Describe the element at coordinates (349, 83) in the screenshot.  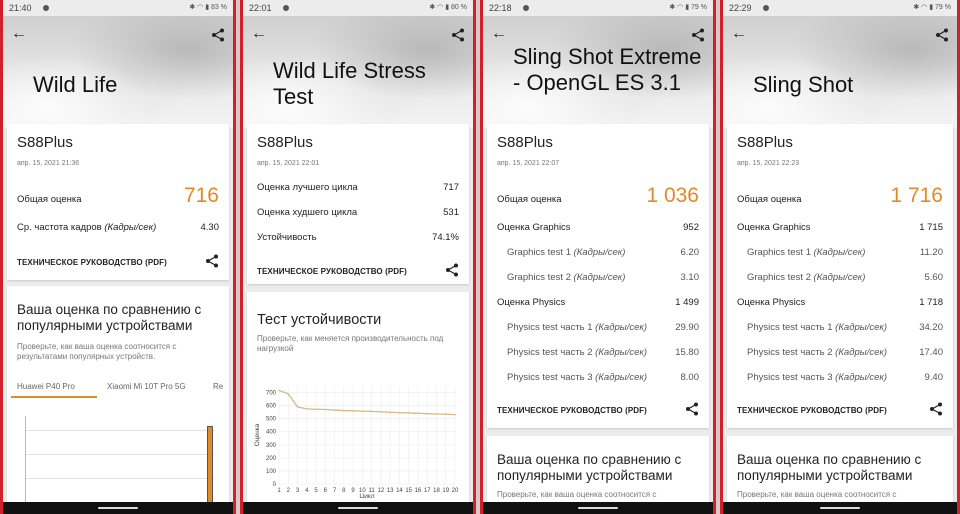
I see `page-title: Wild Life Stress Test` at that location.